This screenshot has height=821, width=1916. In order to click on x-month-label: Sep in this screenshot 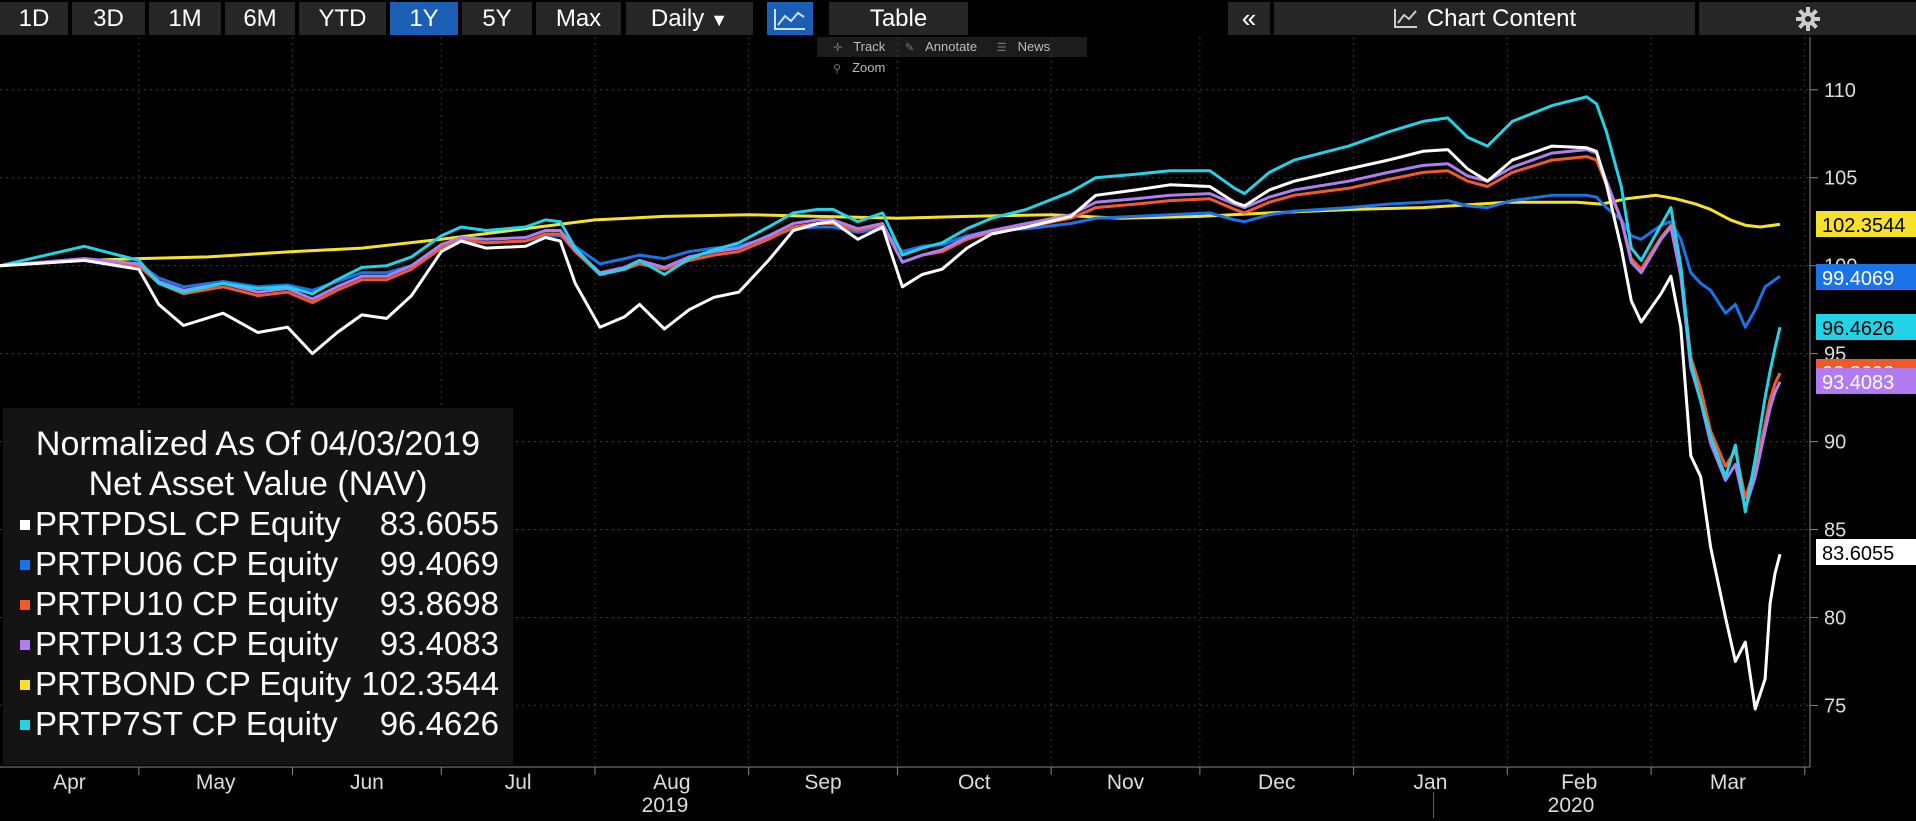, I will do `click(822, 782)`.